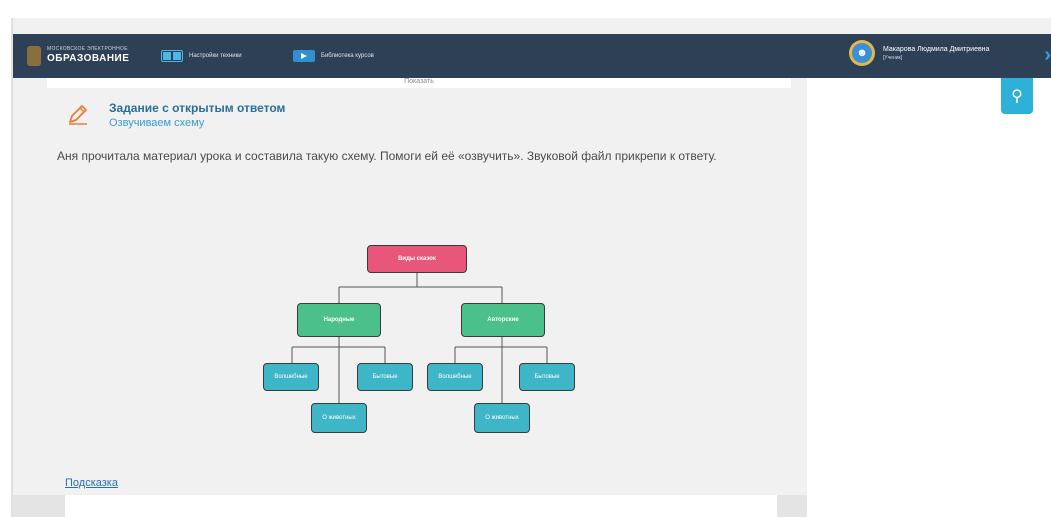  I want to click on key-icon: ⚲, so click(1017, 96).